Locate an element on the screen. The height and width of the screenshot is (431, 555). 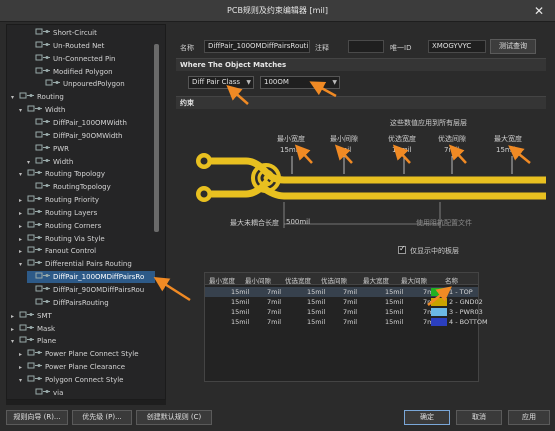
ok-button: 确定 is located at coordinates (427, 417).